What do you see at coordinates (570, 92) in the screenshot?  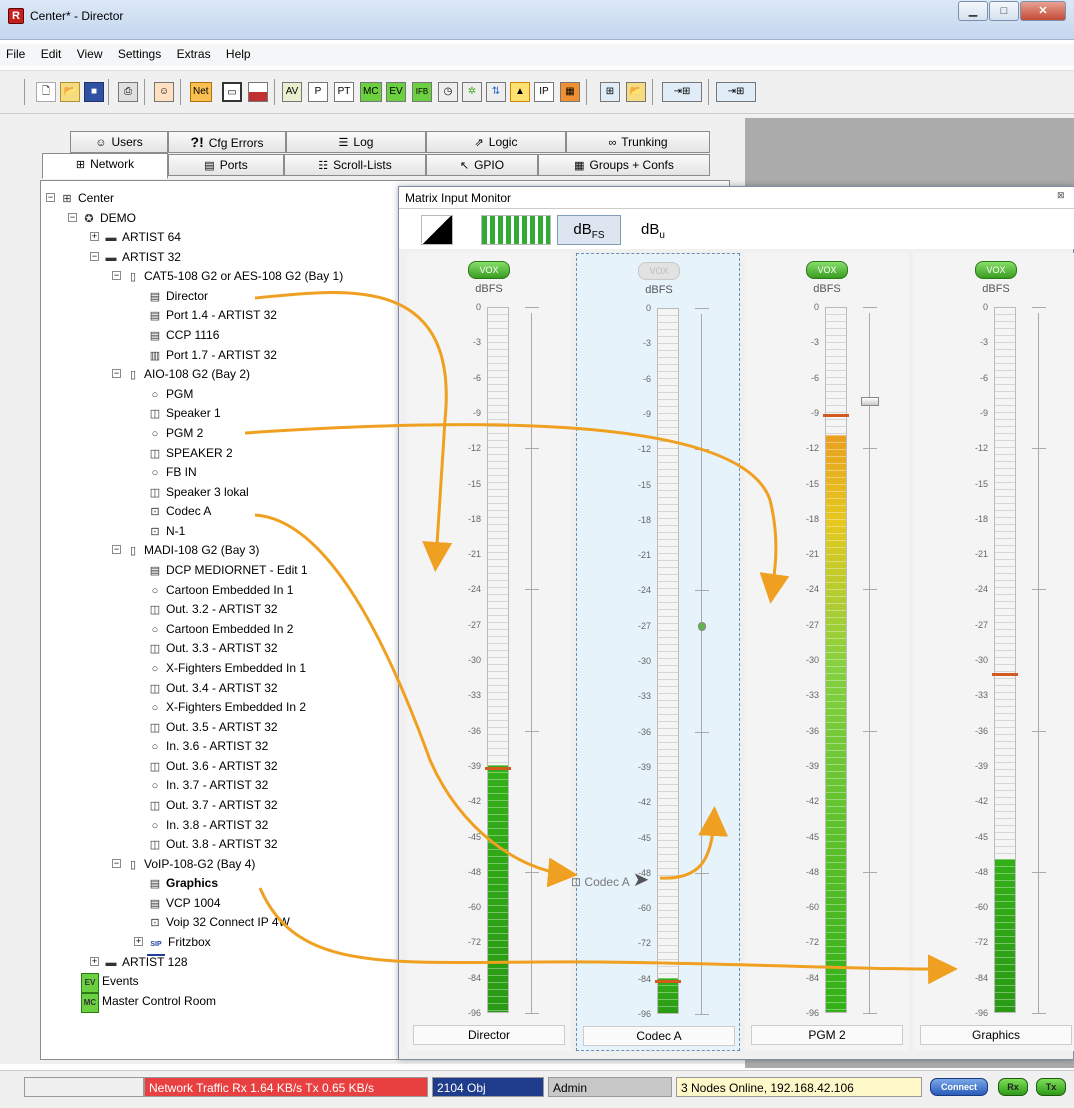 I see `matrix-icon: ▦` at bounding box center [570, 92].